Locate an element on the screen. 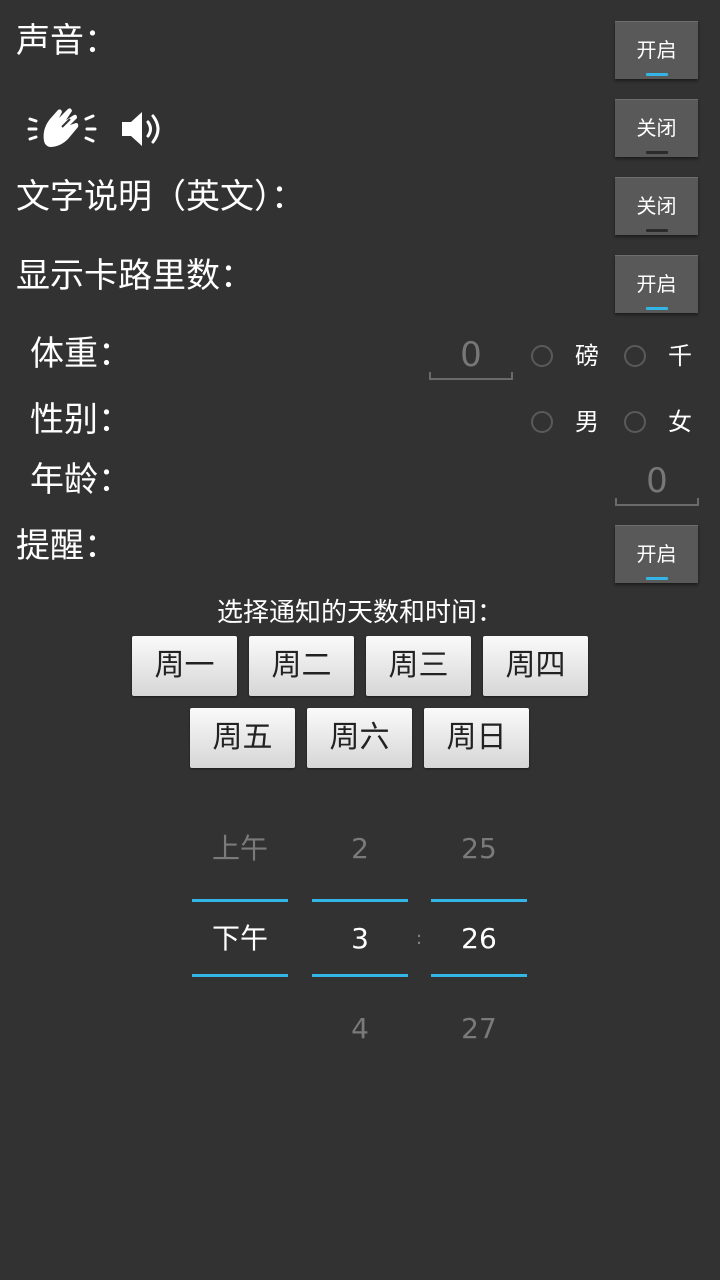 This screenshot has height=1280, width=720. weight-unit-kg-radio is located at coordinates (635, 356).